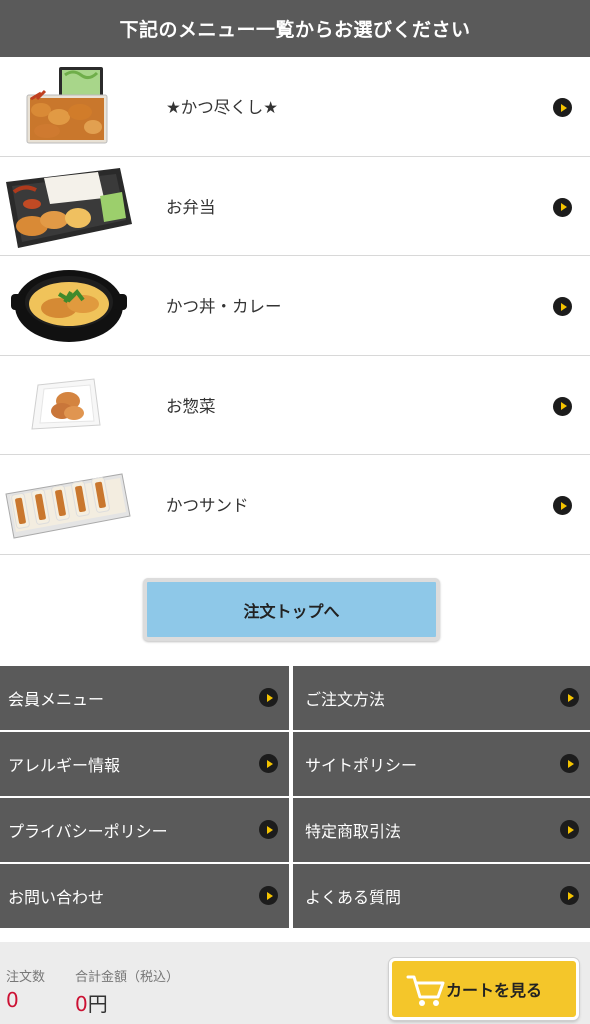 This screenshot has width=590, height=1024. I want to click on cart-summary-bar: 注文数 0 合計金額（税込） 0円 カートを見る, so click(295, 983).